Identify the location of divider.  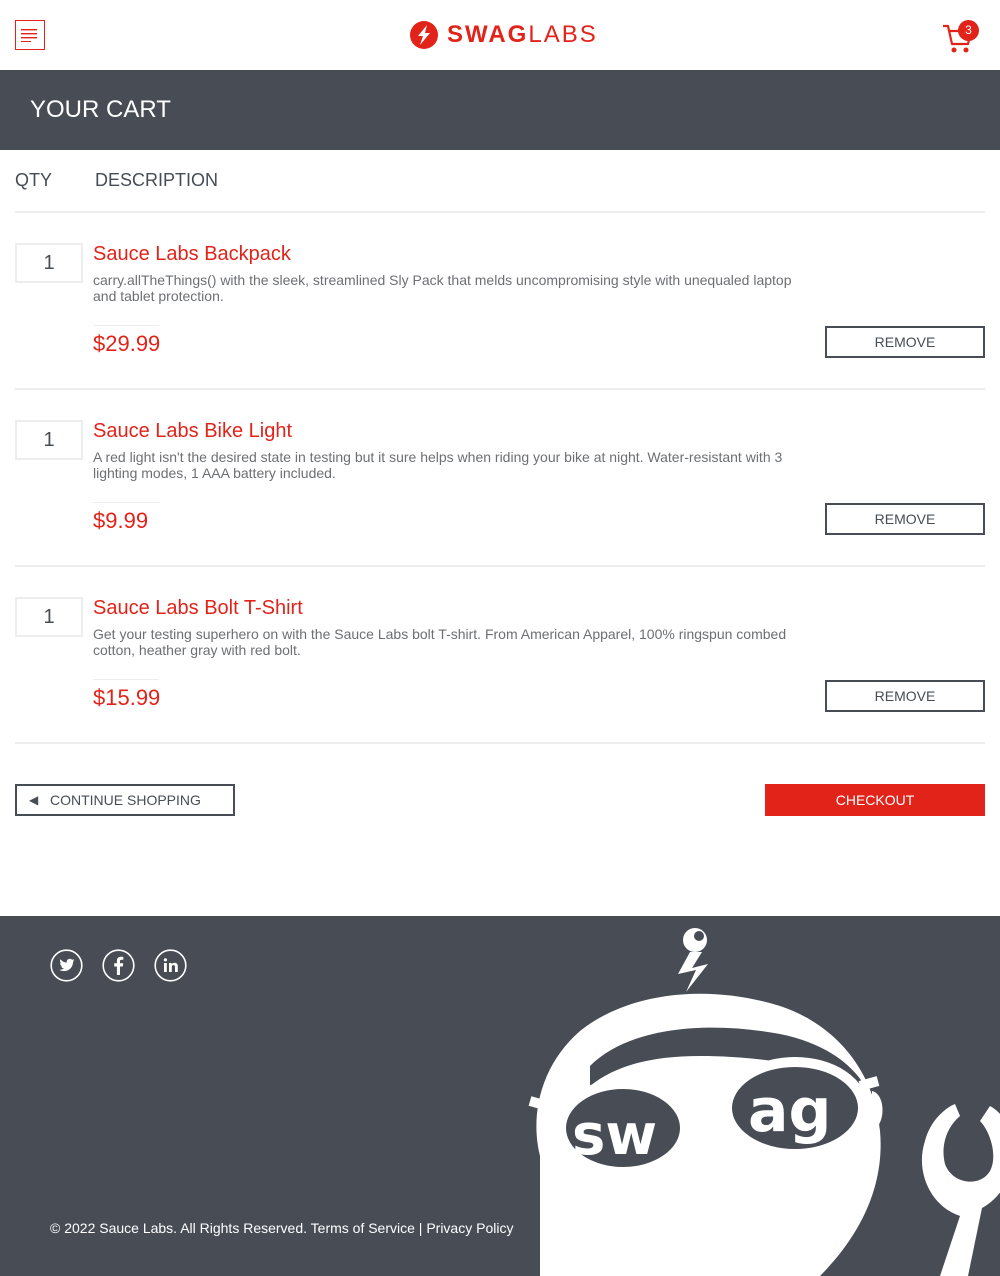
(500, 743).